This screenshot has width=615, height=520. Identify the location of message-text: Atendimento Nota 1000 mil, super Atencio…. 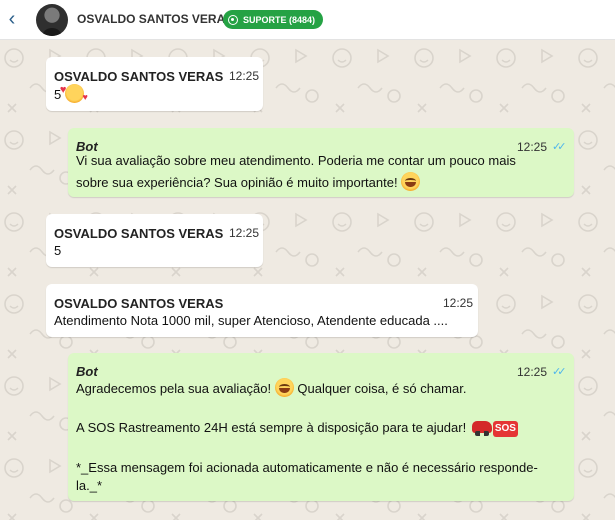
(251, 320).